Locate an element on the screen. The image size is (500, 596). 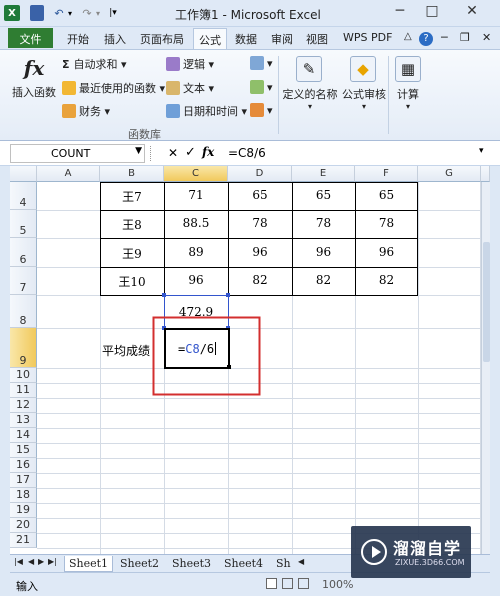
sheet-tab-5: Sh is located at coordinates (283, 564).